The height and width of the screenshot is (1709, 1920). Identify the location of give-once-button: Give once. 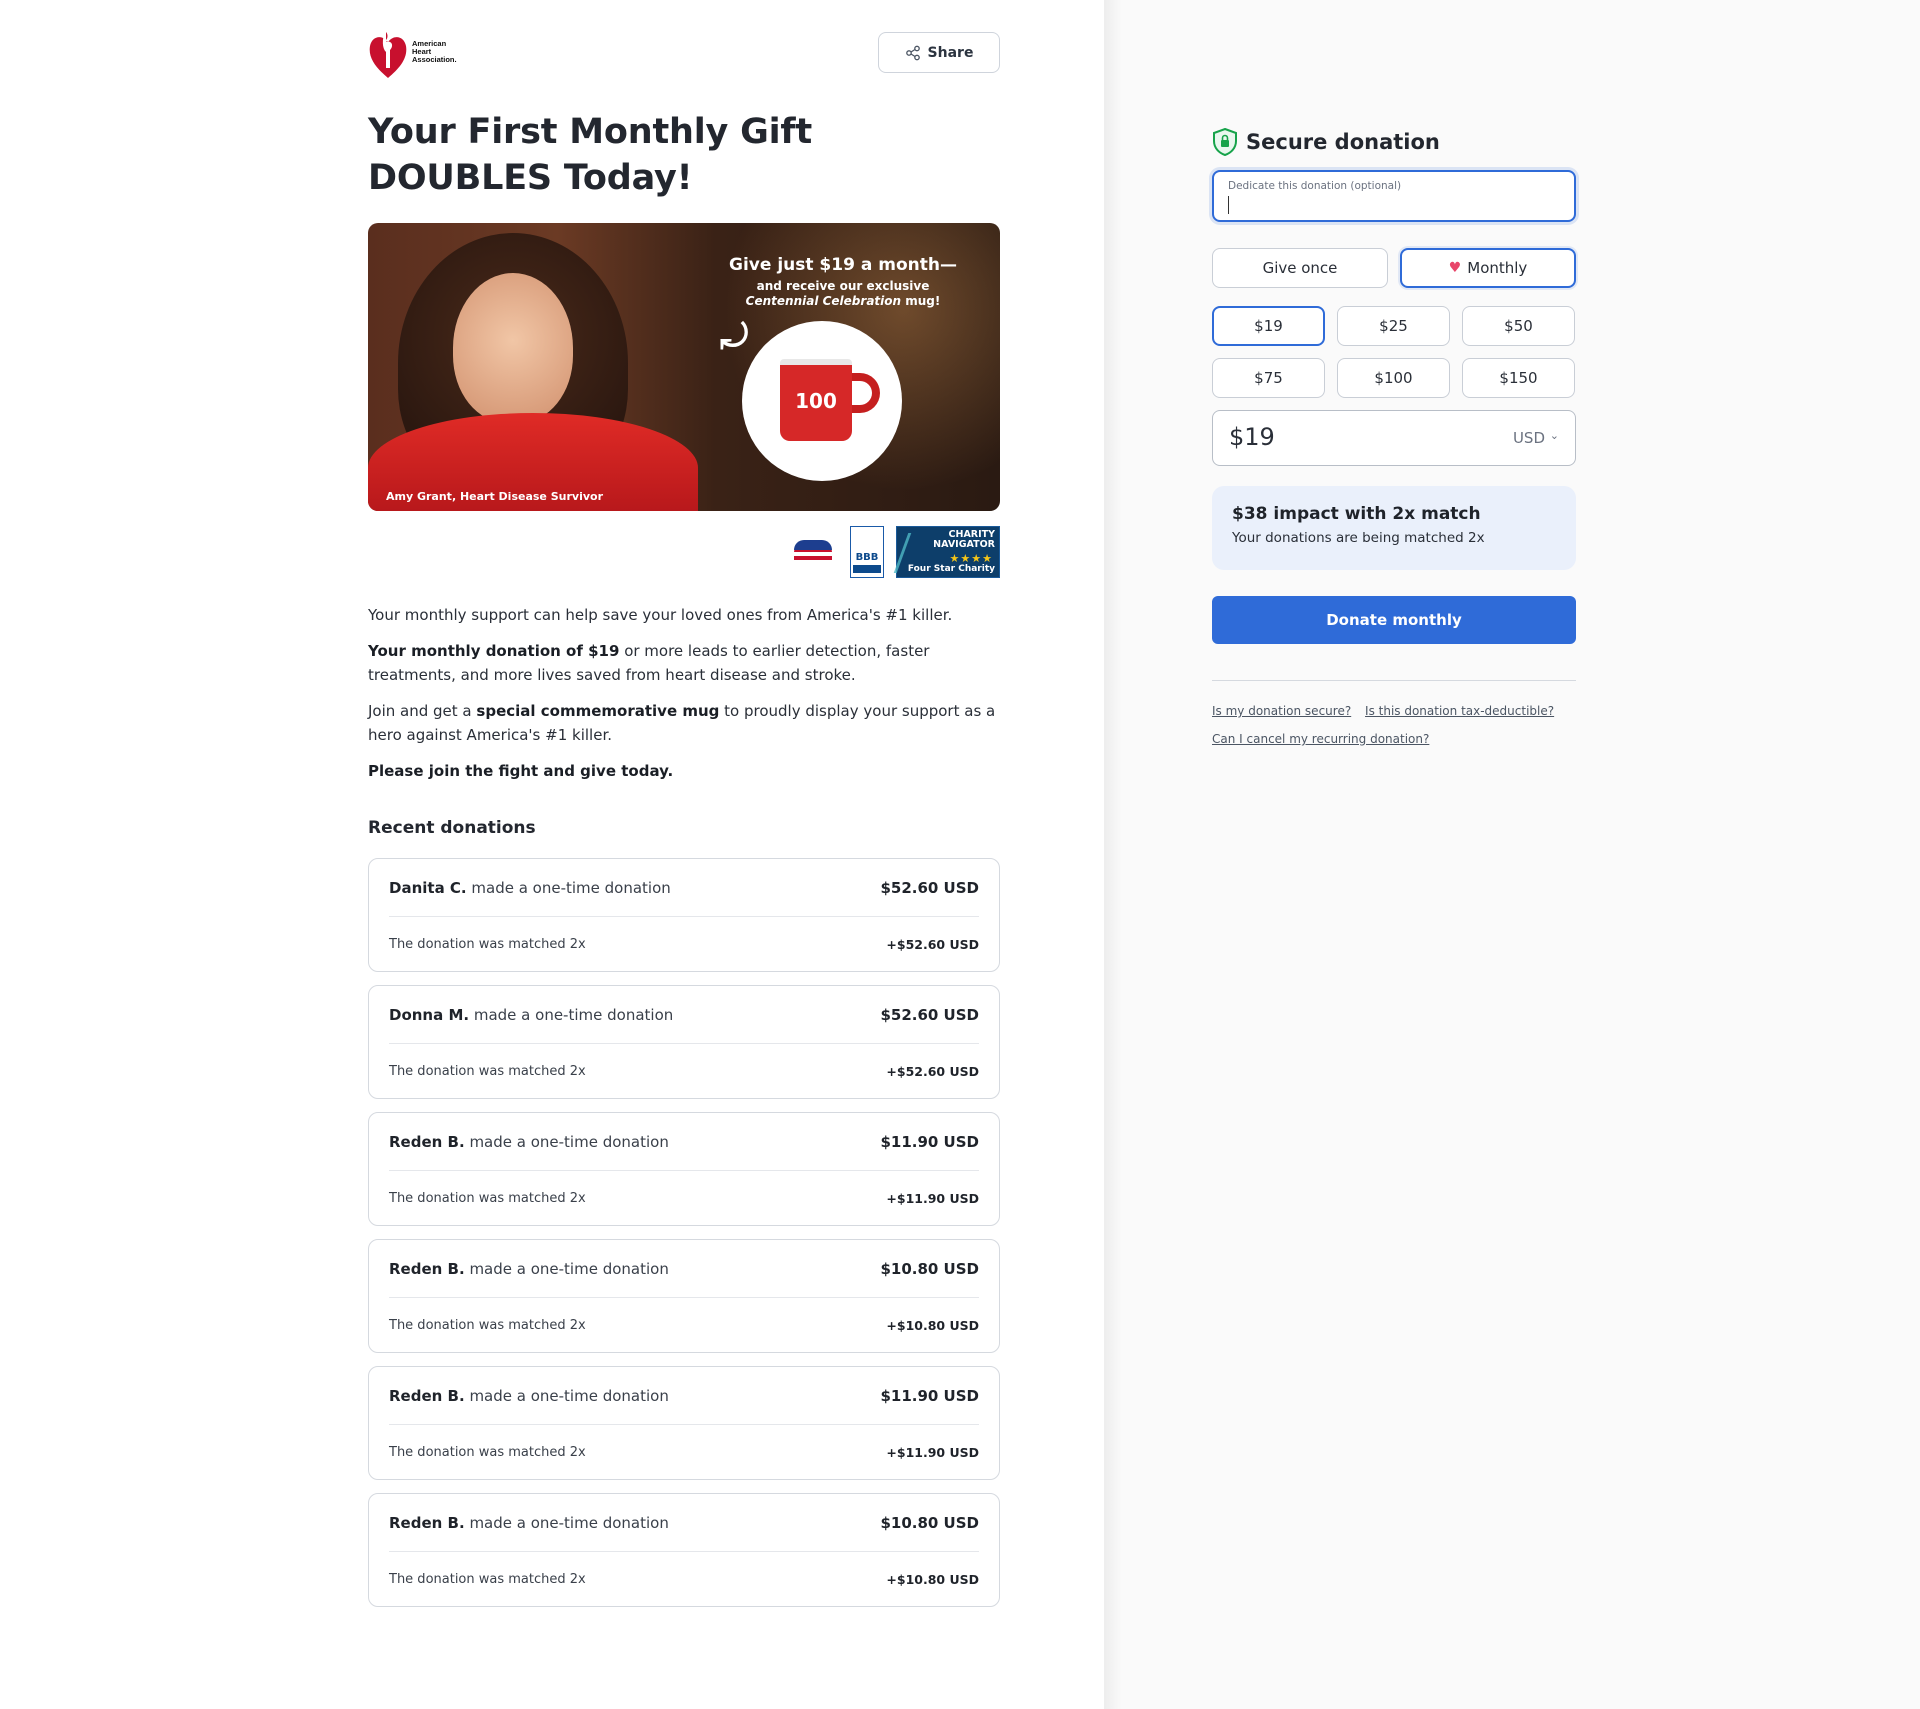
(1300, 268).